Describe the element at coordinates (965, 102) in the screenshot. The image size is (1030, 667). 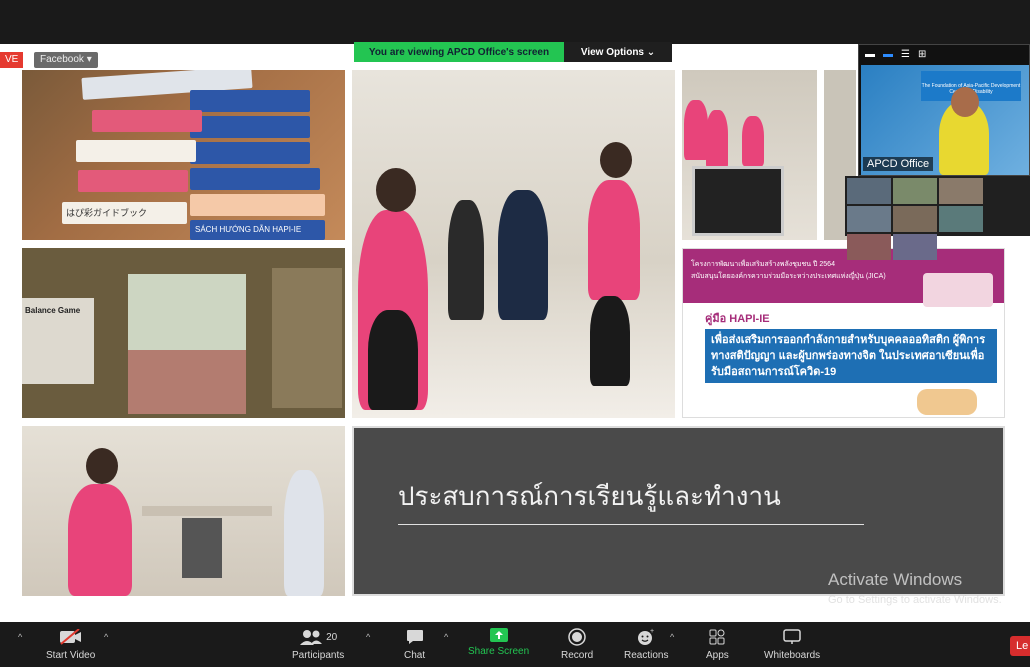
I see `speaker-head` at that location.